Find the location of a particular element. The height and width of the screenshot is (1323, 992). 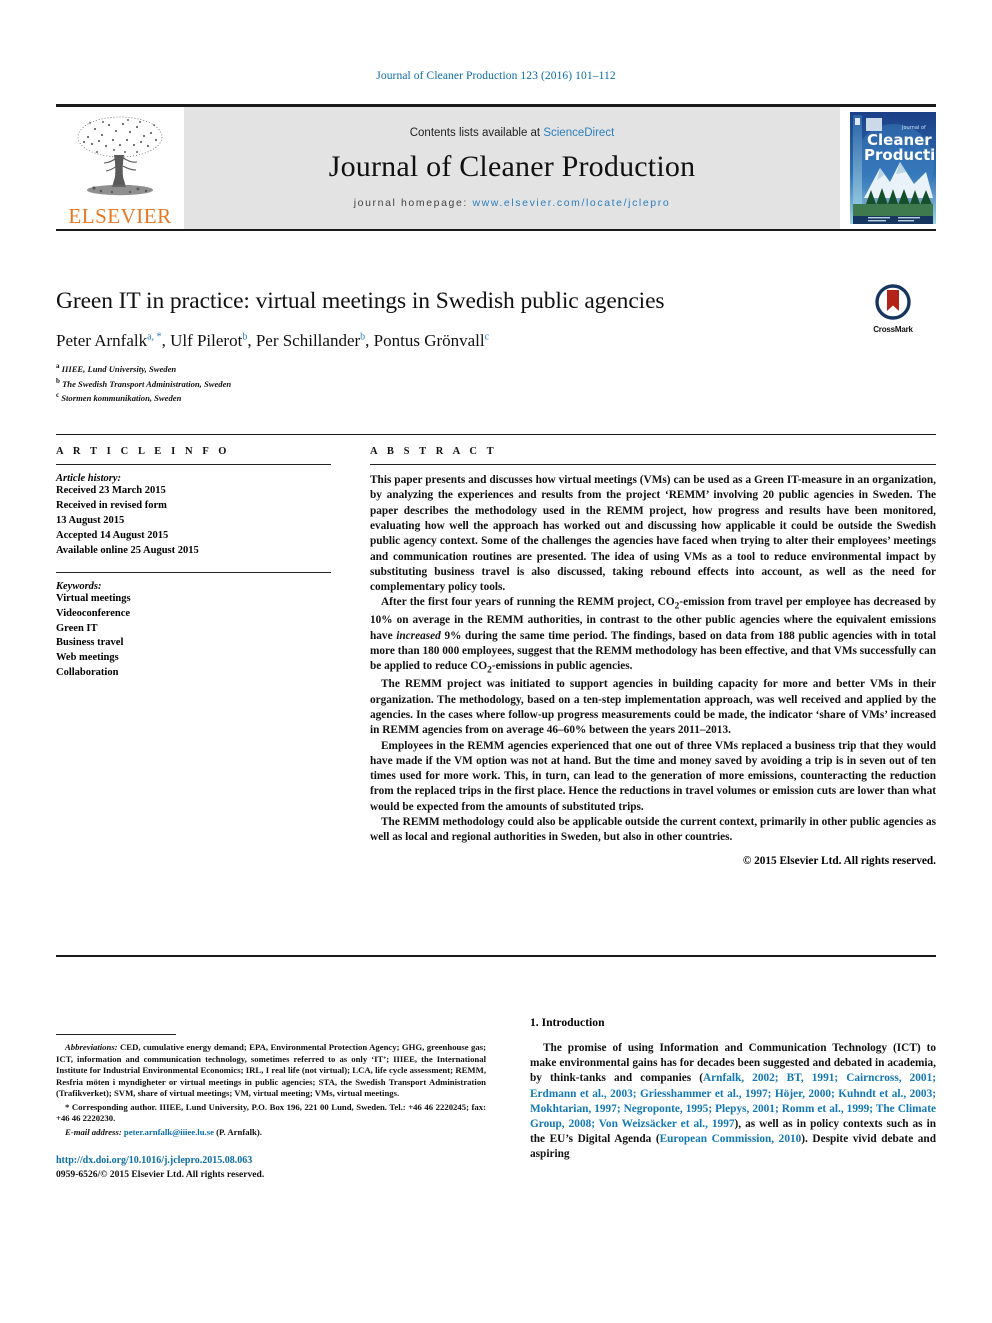

abstract-heading: A B S T R A C T is located at coordinates (434, 451).